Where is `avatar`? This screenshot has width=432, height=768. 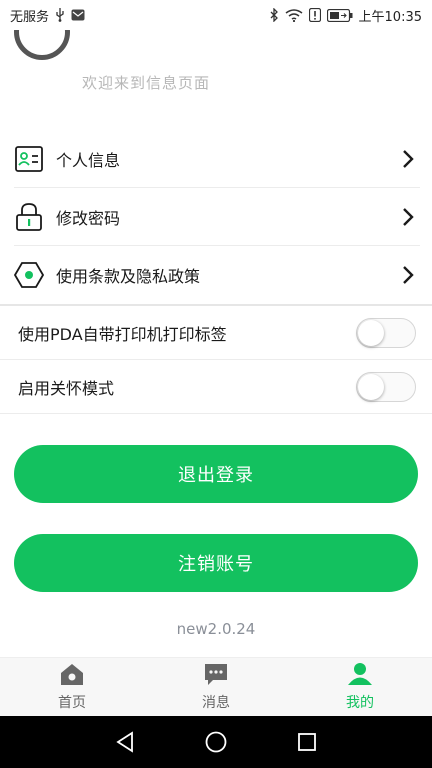 avatar is located at coordinates (42, 45).